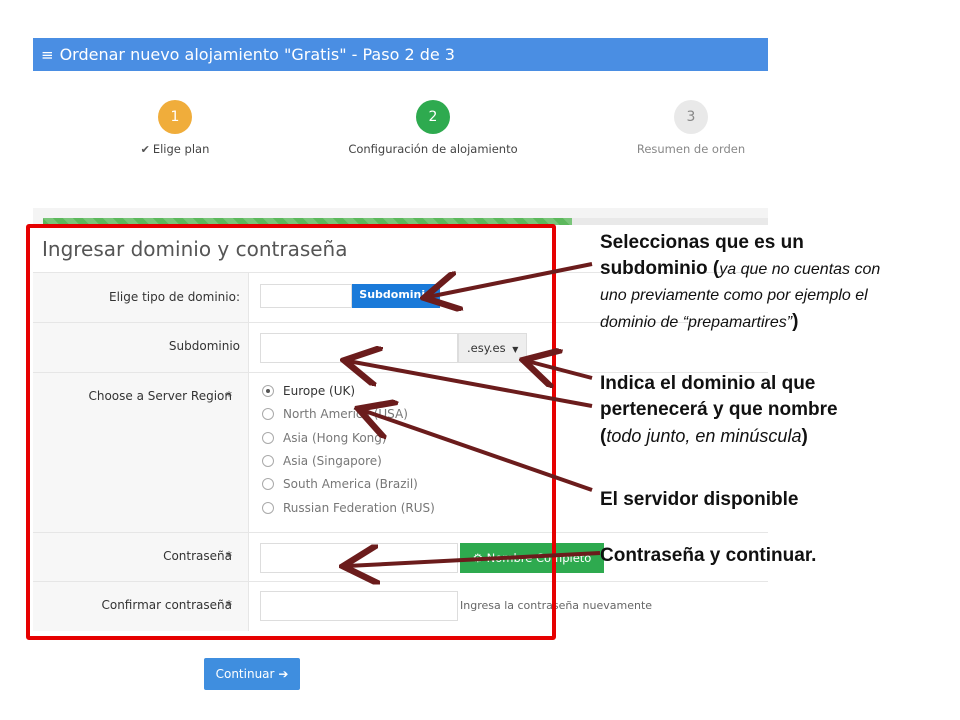  What do you see at coordinates (433, 117) in the screenshot?
I see `step-2-circle: 2` at bounding box center [433, 117].